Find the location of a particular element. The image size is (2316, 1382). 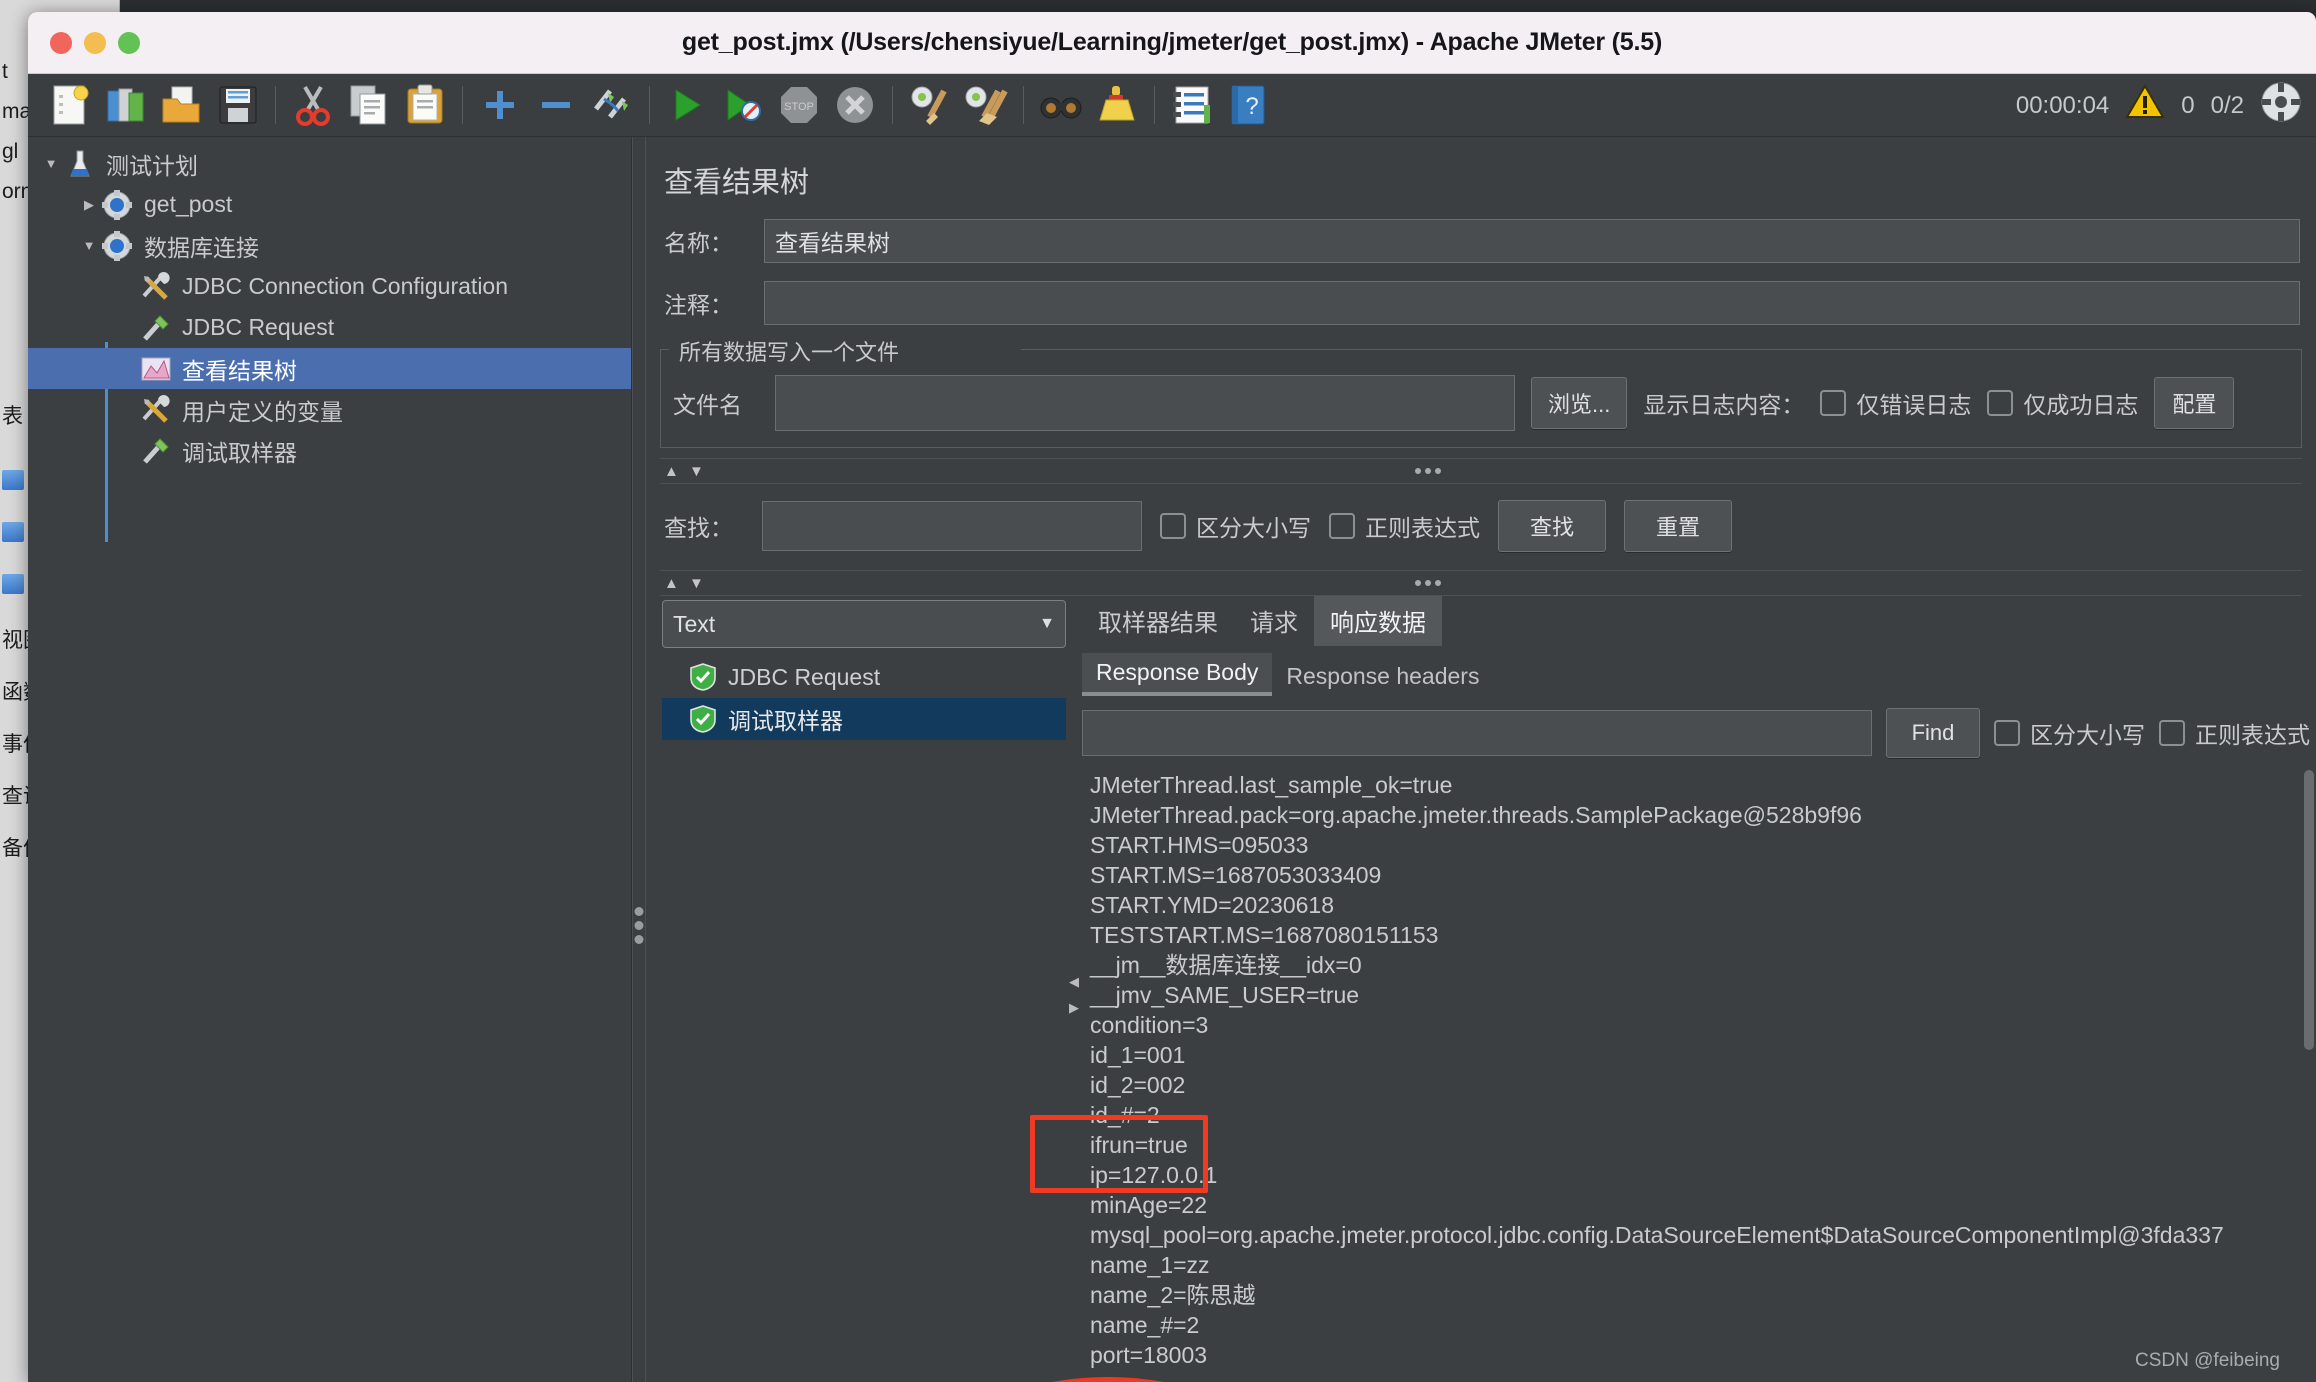

warning-triangle-icon is located at coordinates (2145, 105).